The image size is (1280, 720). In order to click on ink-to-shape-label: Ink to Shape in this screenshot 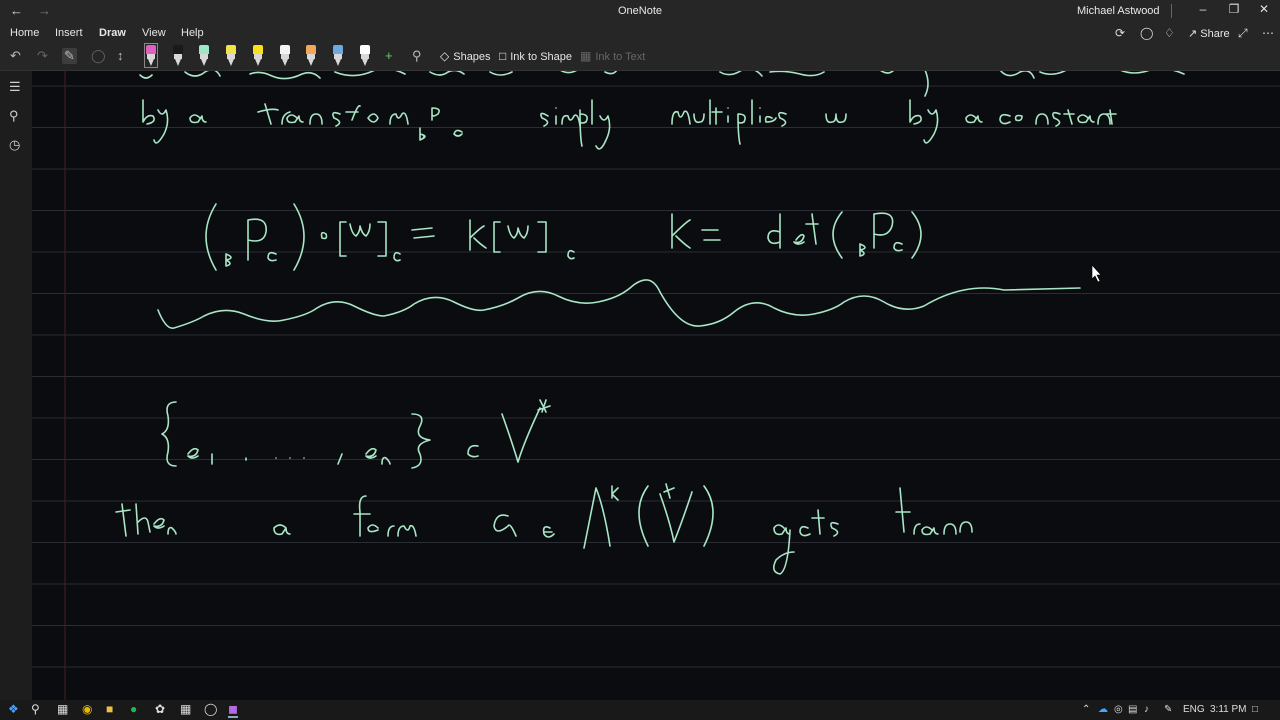, I will do `click(541, 57)`.